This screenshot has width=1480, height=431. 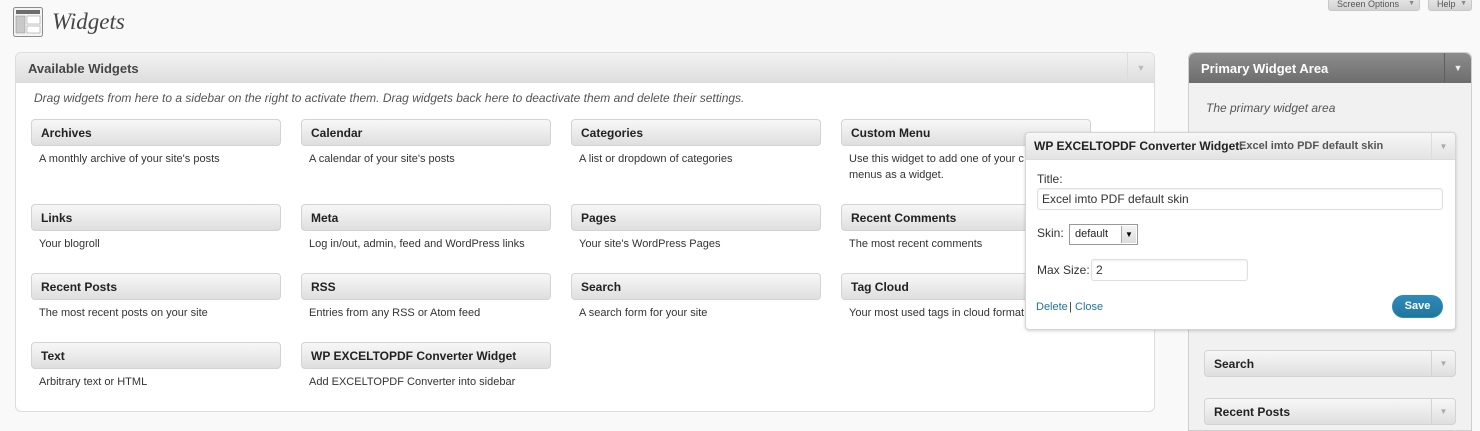 What do you see at coordinates (1169, 270) in the screenshot?
I see `max-size-field` at bounding box center [1169, 270].